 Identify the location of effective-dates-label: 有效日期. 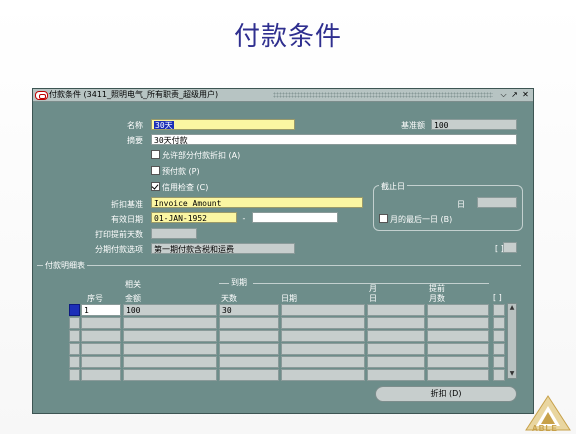
(127, 219).